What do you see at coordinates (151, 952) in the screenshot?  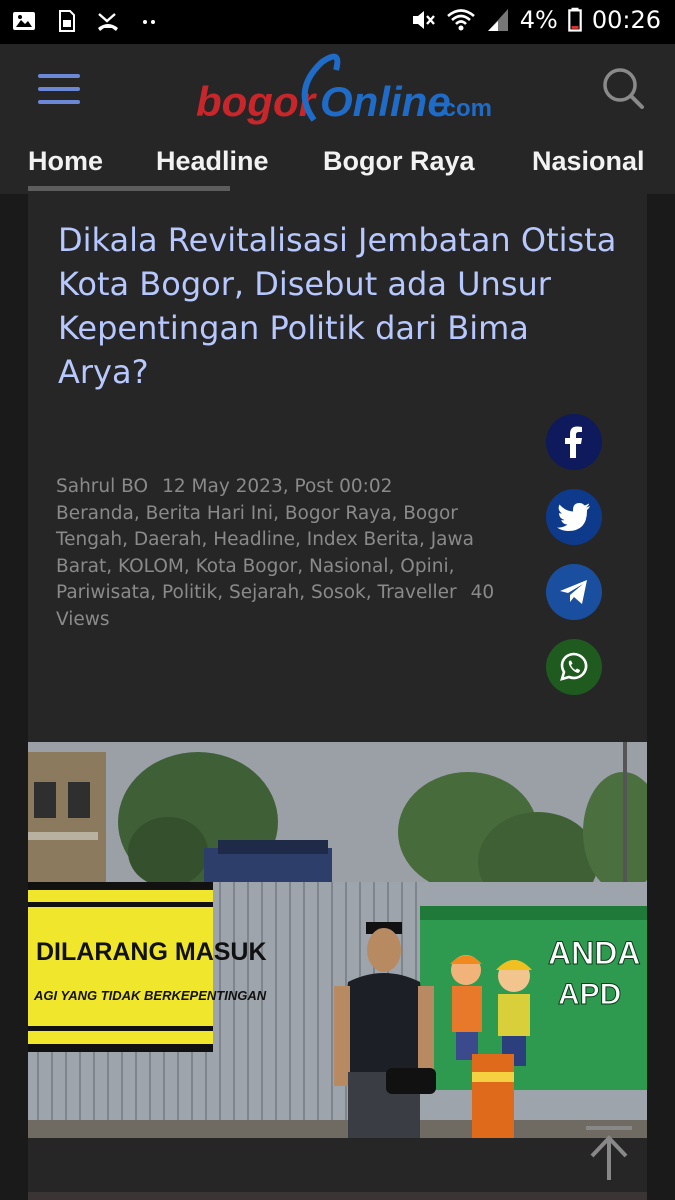 I see `photo-sign-left-line1: DILARANG MASUK` at bounding box center [151, 952].